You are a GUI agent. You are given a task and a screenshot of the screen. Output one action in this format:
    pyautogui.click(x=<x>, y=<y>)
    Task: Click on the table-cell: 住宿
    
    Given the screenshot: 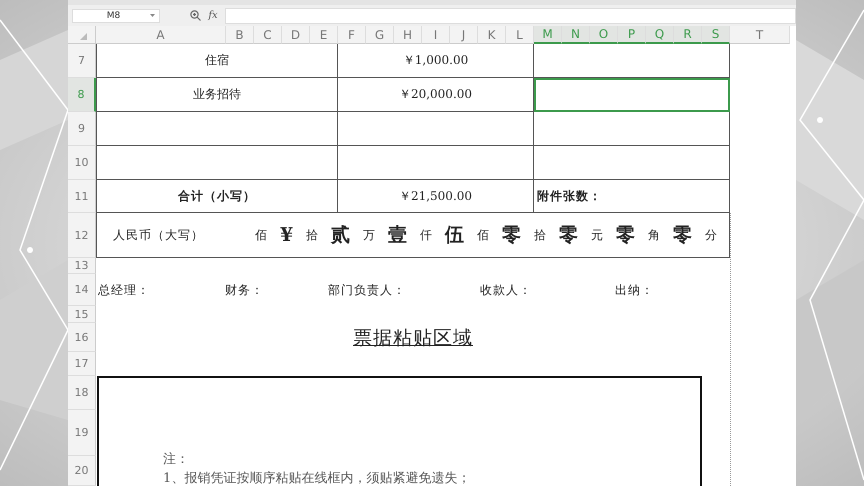 What is the action you would take?
    pyautogui.click(x=217, y=61)
    